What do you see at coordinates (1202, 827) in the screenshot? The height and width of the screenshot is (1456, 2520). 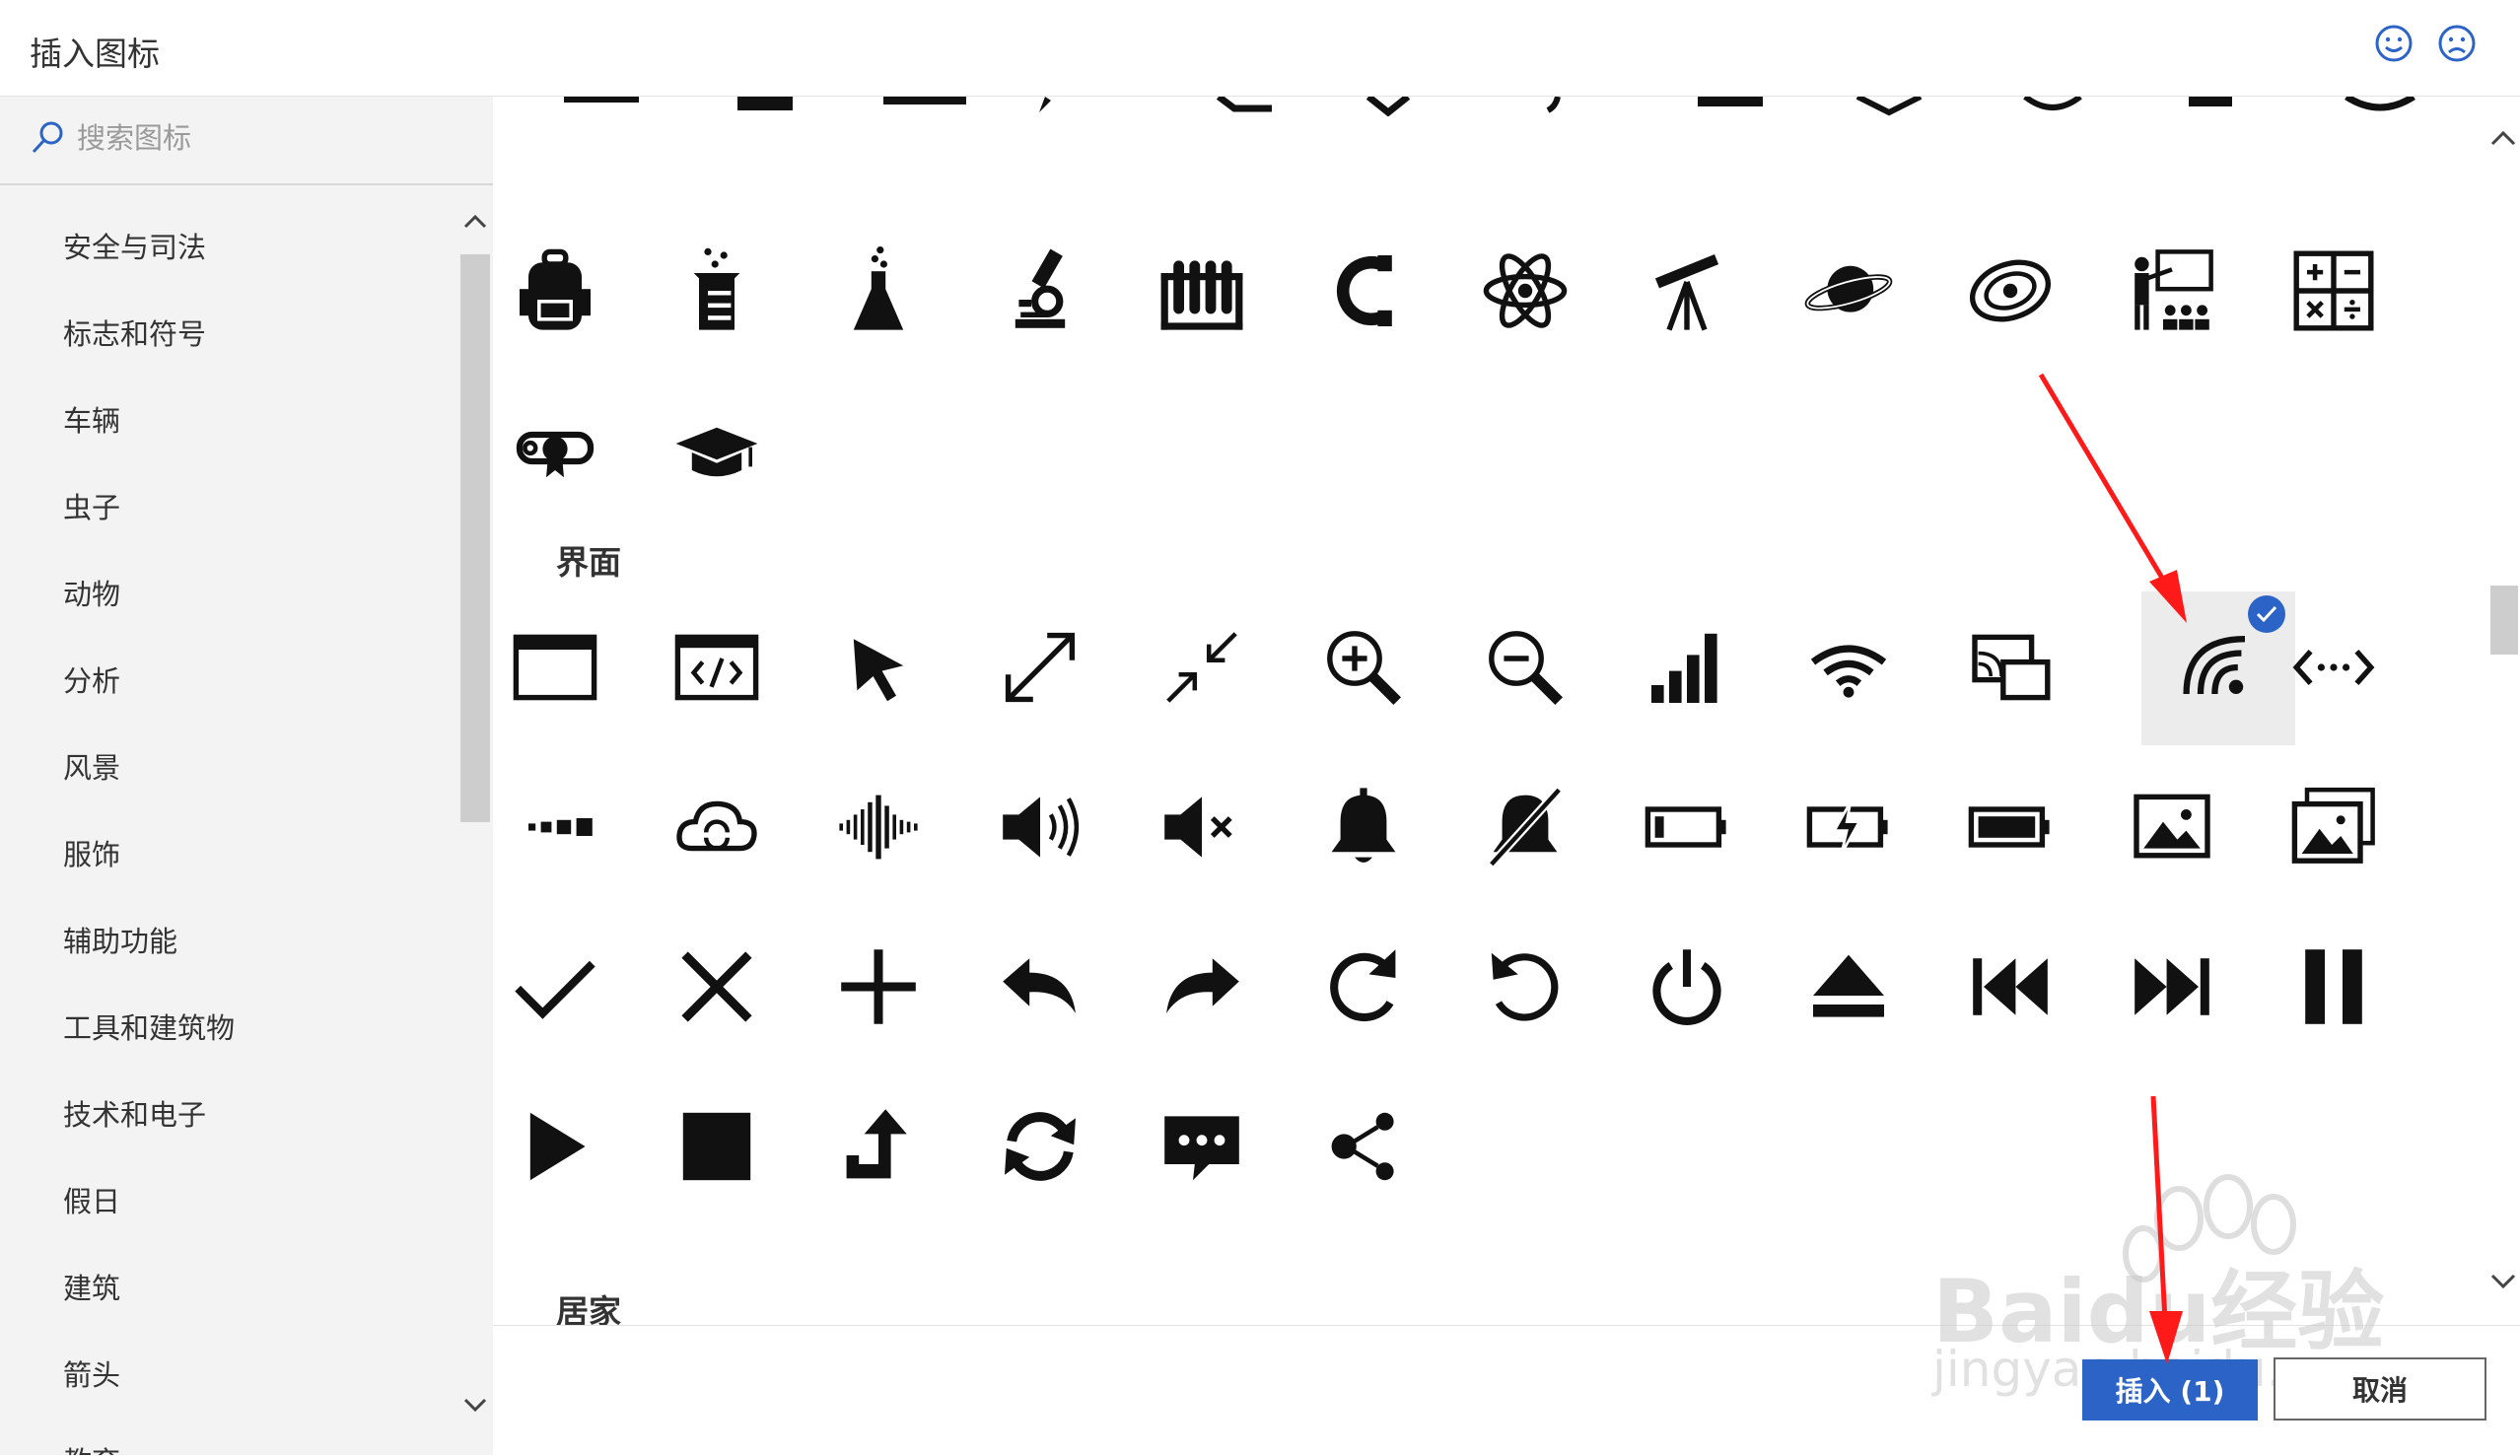 I see `mute-icon` at bounding box center [1202, 827].